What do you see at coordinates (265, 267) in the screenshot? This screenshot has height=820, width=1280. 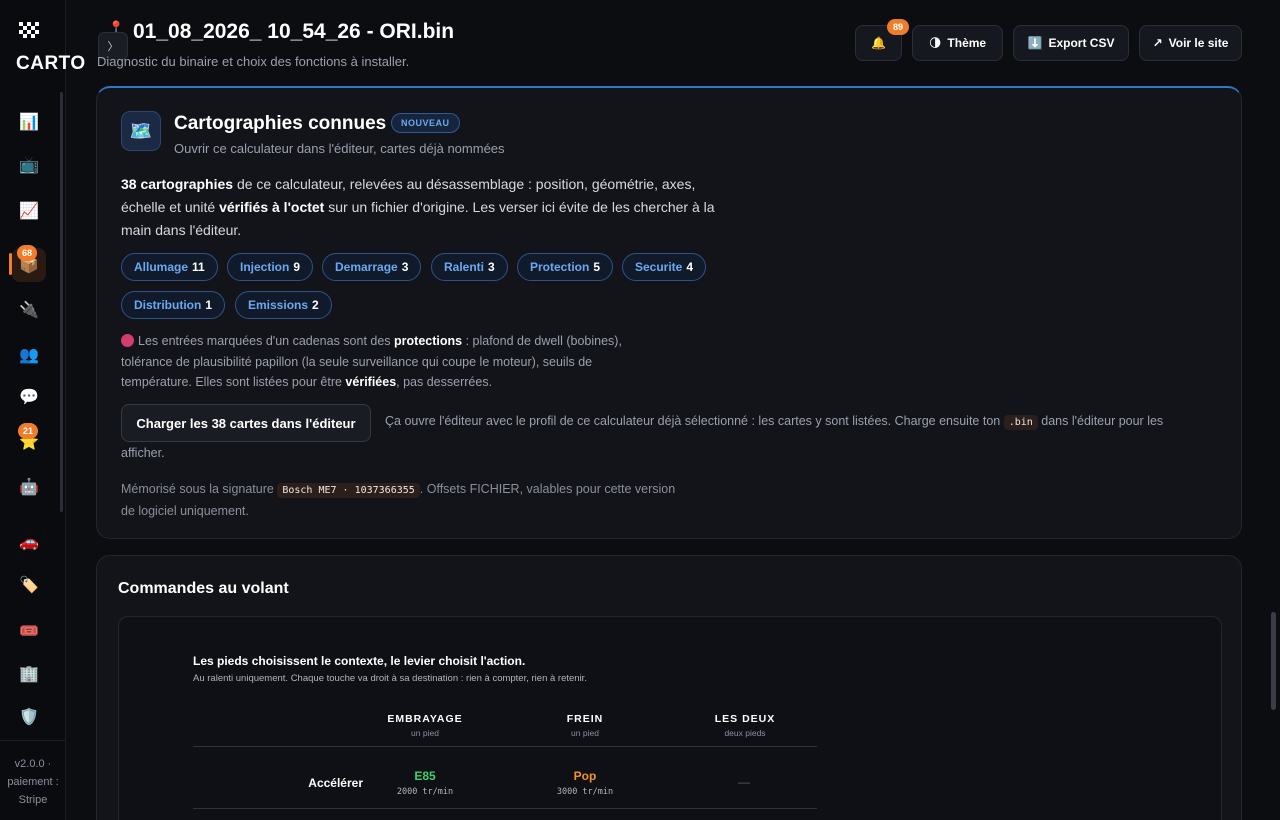 I see `chip-label: Injection` at bounding box center [265, 267].